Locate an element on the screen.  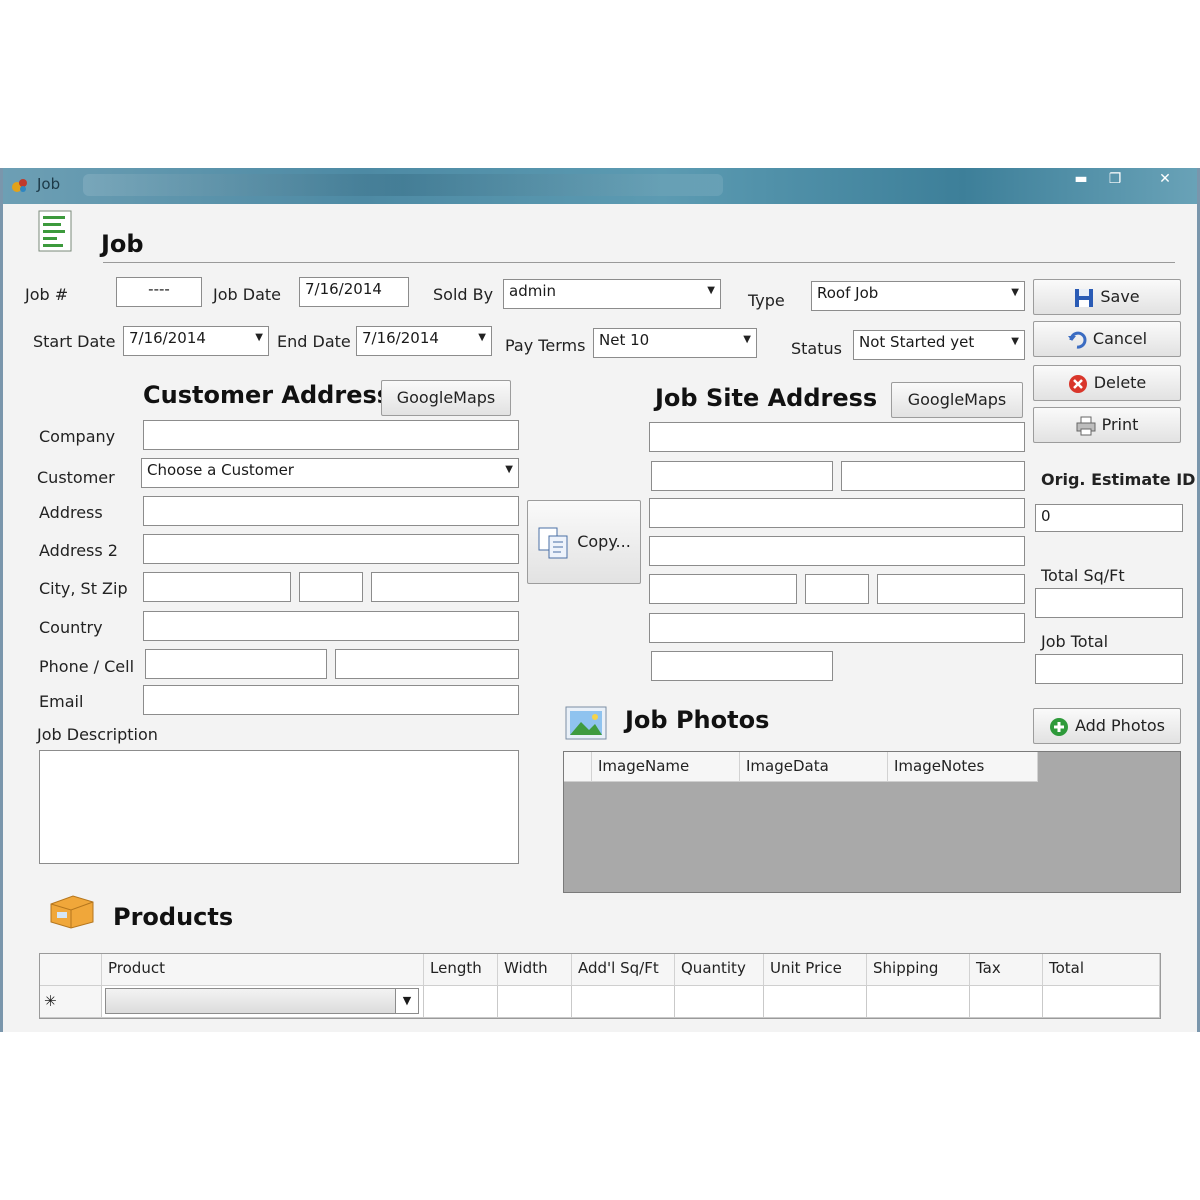
products-column-header: Add'l Sq/Ft is located at coordinates (623, 970).